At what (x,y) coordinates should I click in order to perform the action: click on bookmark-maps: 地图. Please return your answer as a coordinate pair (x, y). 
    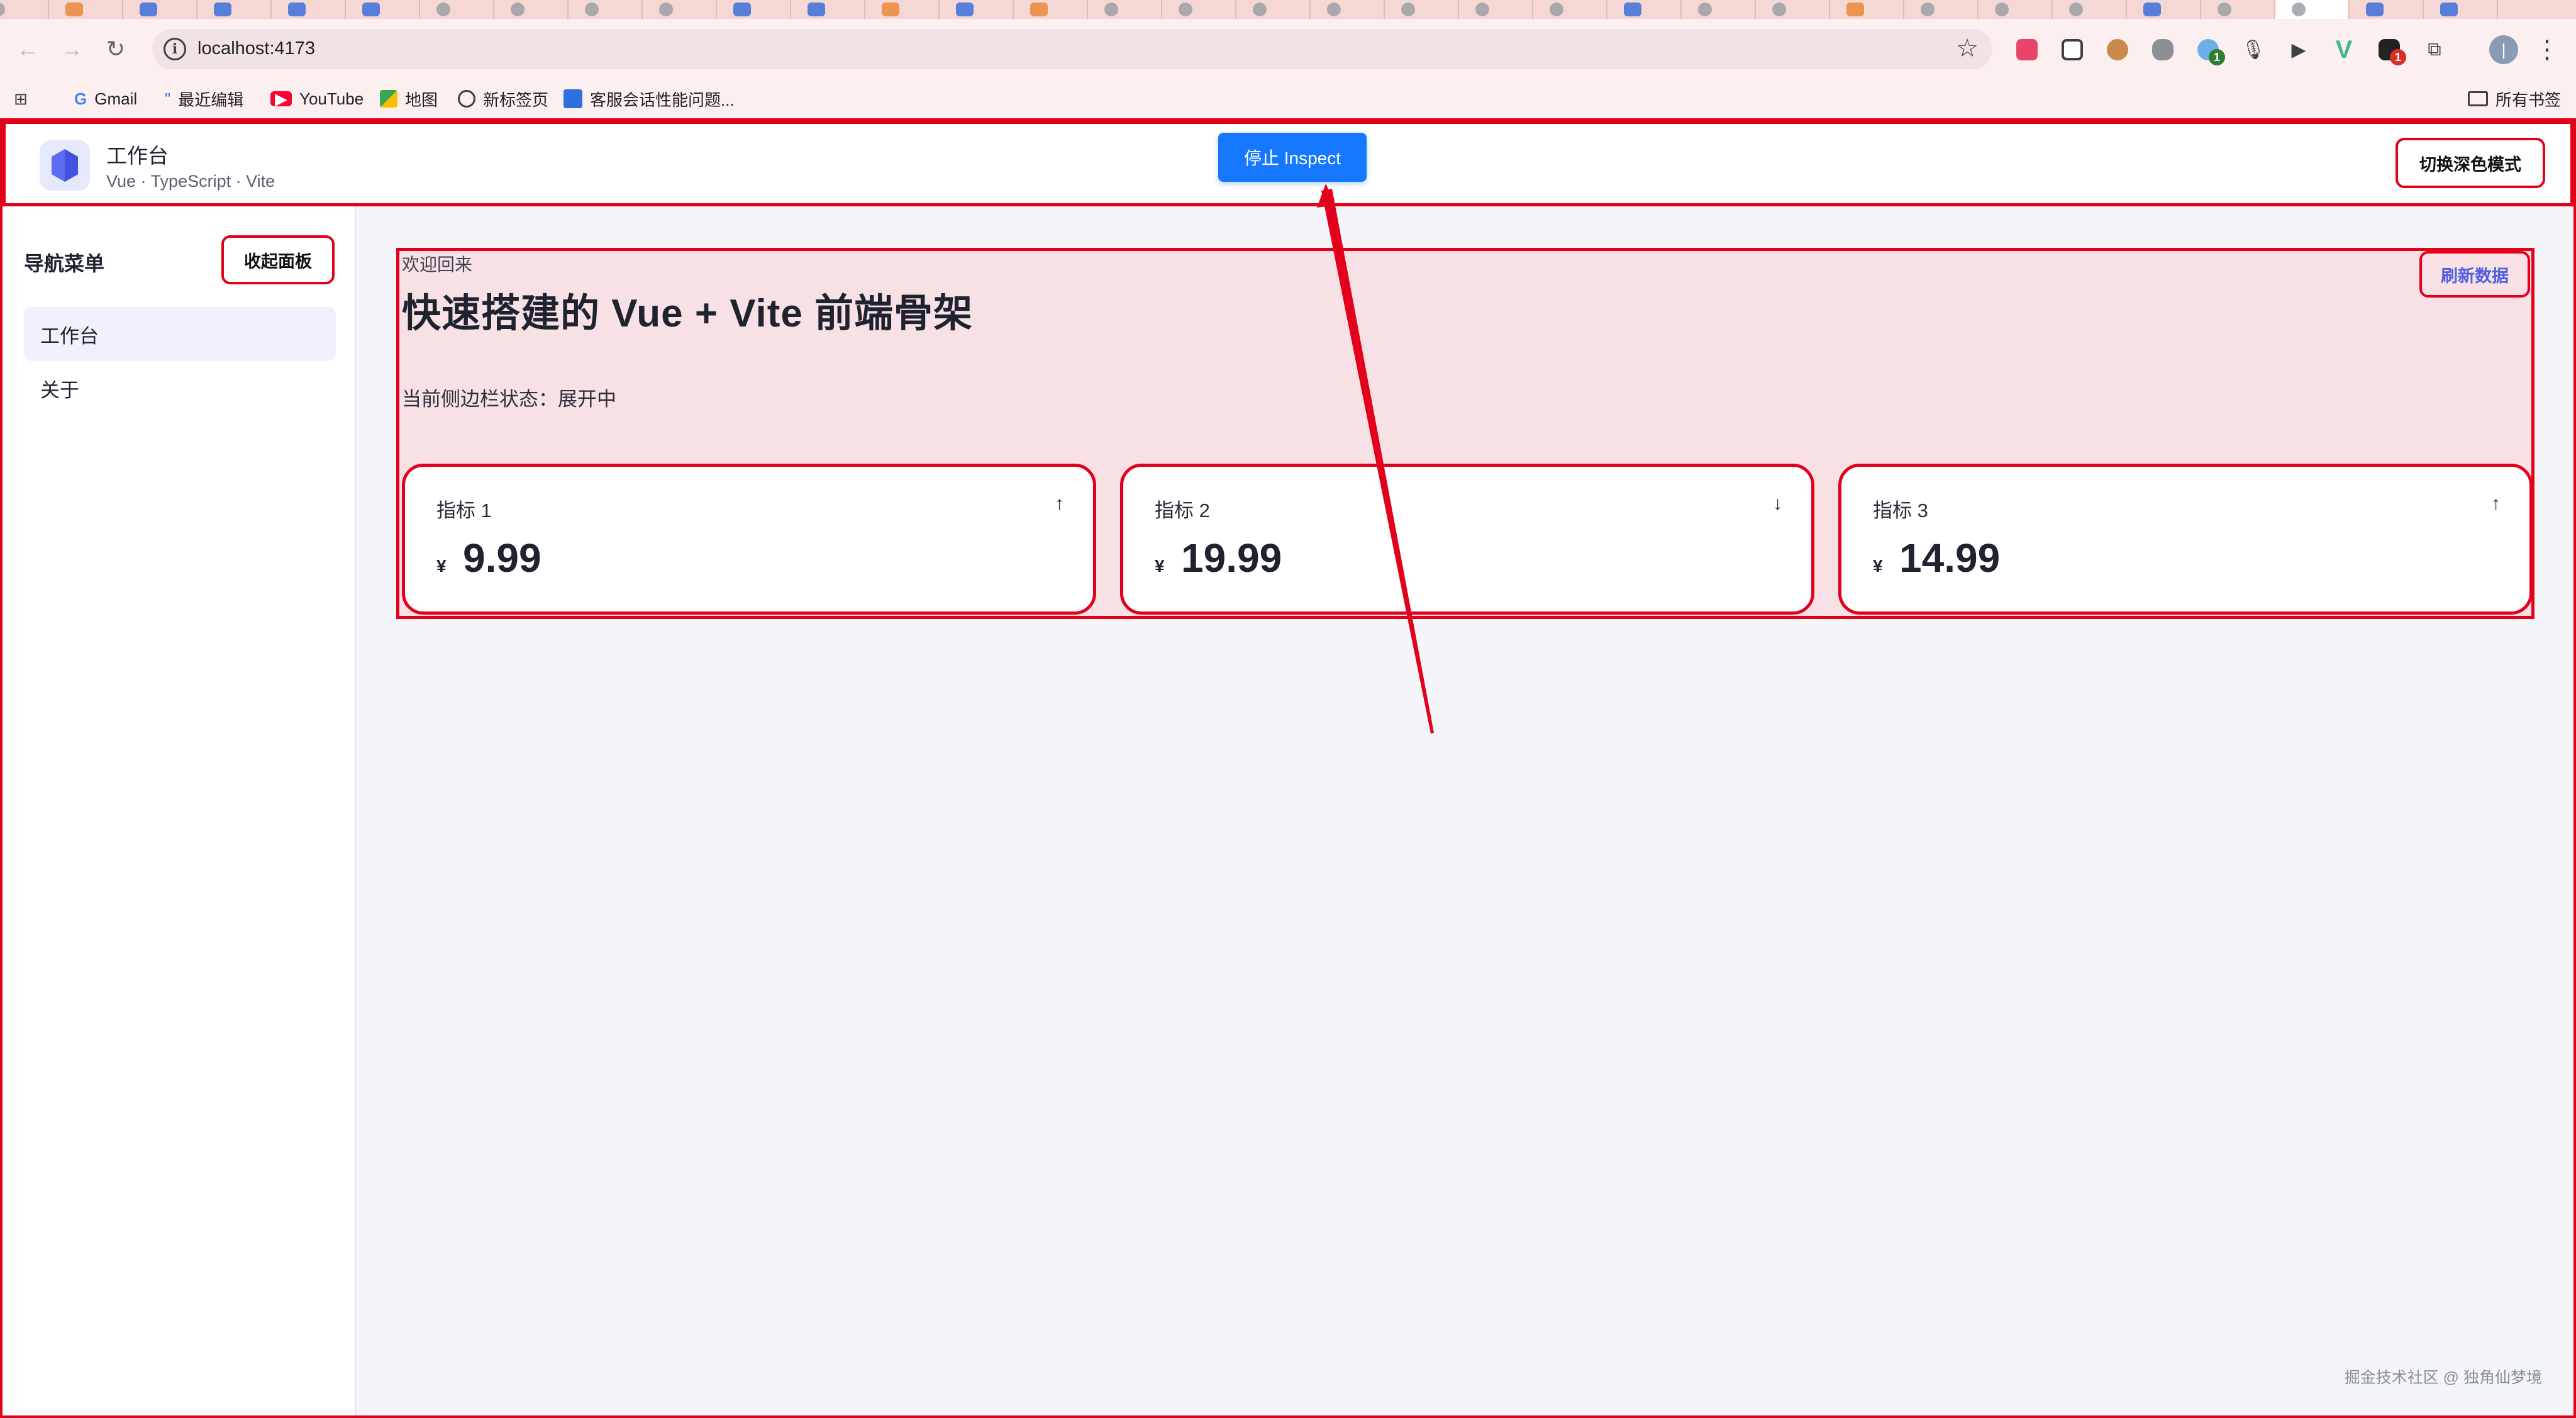
    Looking at the image, I should click on (409, 98).